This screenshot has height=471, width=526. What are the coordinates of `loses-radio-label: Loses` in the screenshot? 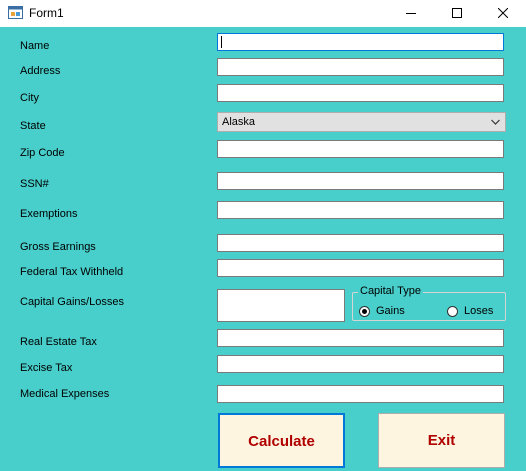 It's located at (479, 311).